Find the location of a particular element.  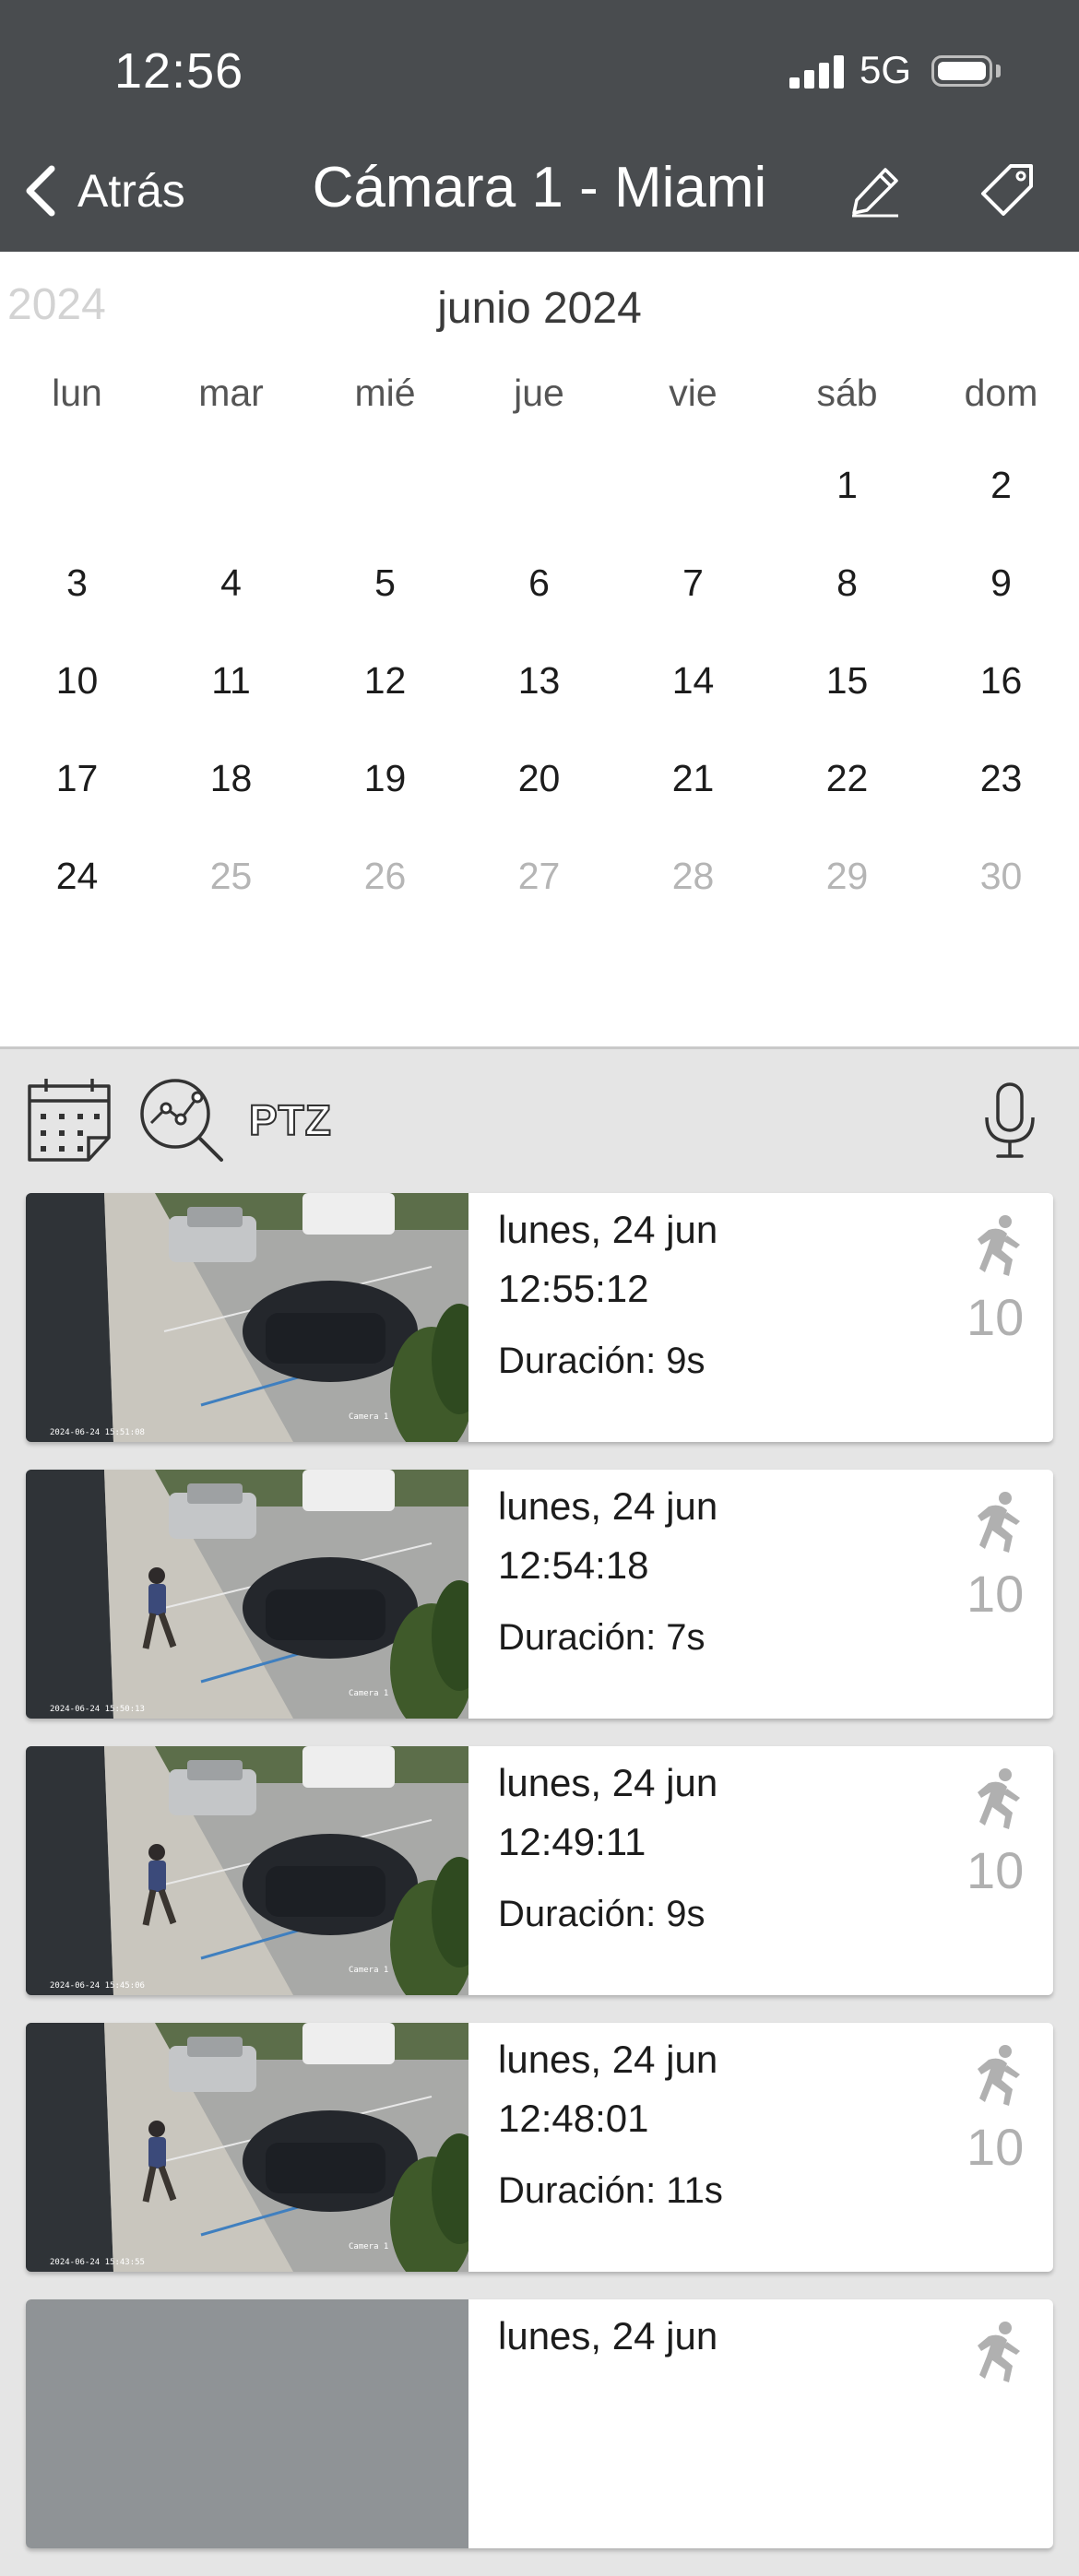

svg-text: 2024-06-24 15:43:55 is located at coordinates (97, 2262).